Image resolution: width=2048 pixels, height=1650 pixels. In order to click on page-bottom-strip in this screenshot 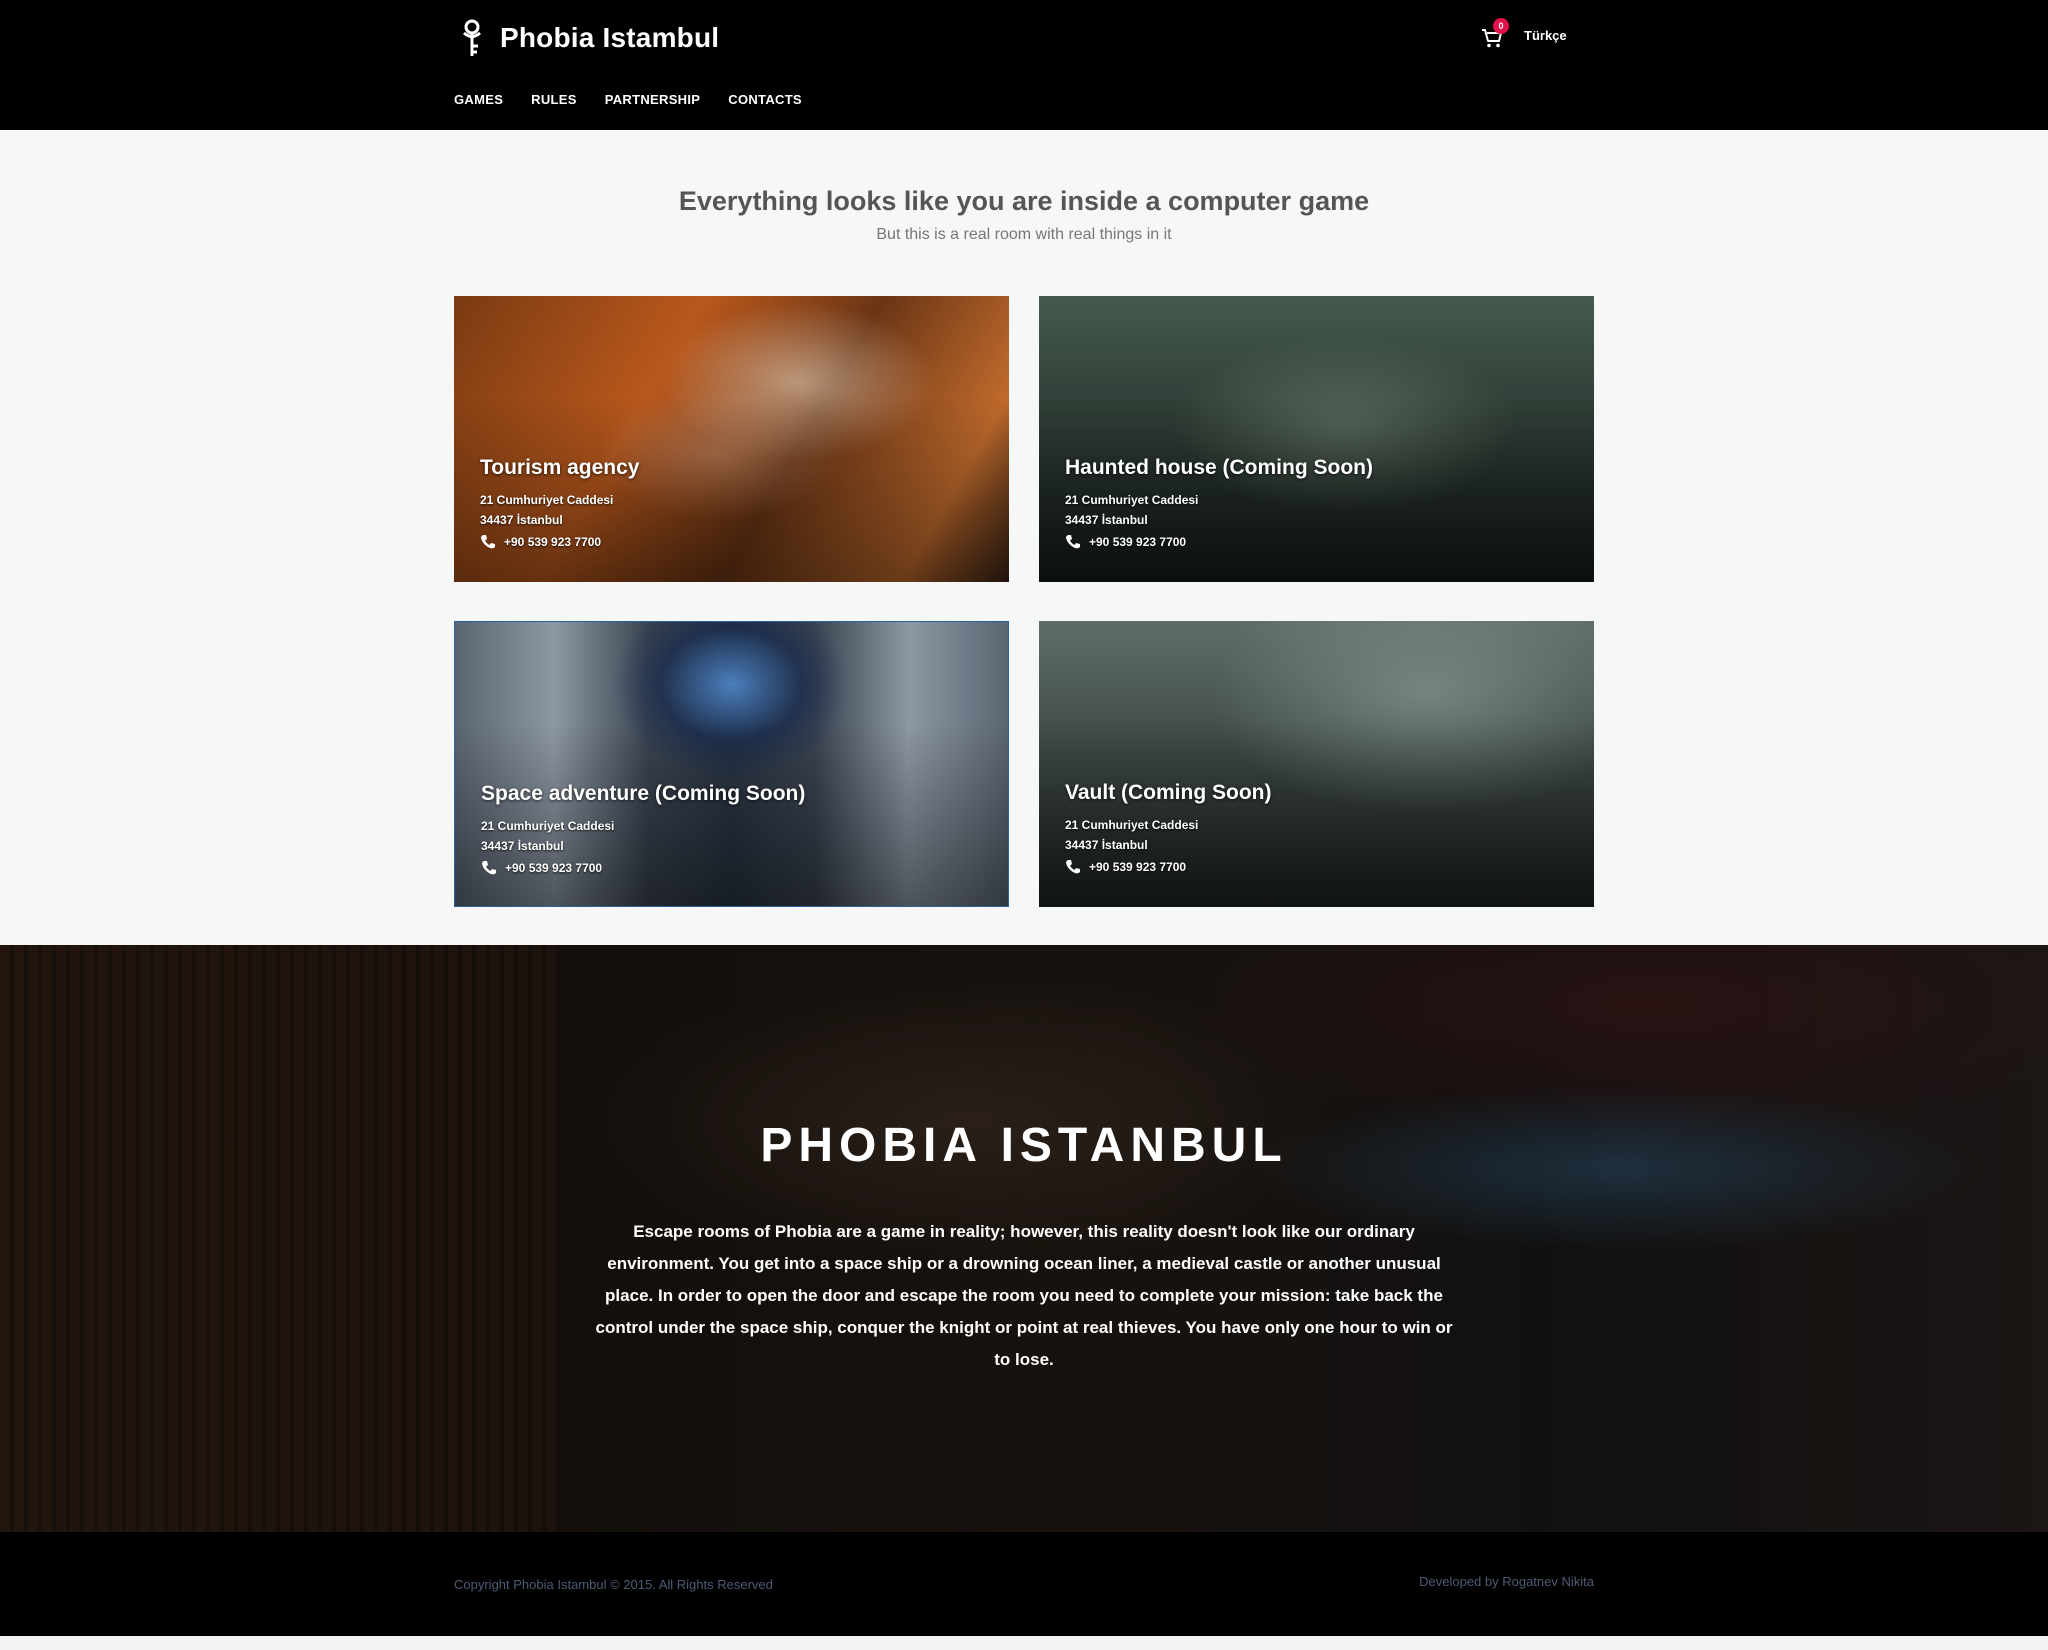, I will do `click(1024, 1643)`.